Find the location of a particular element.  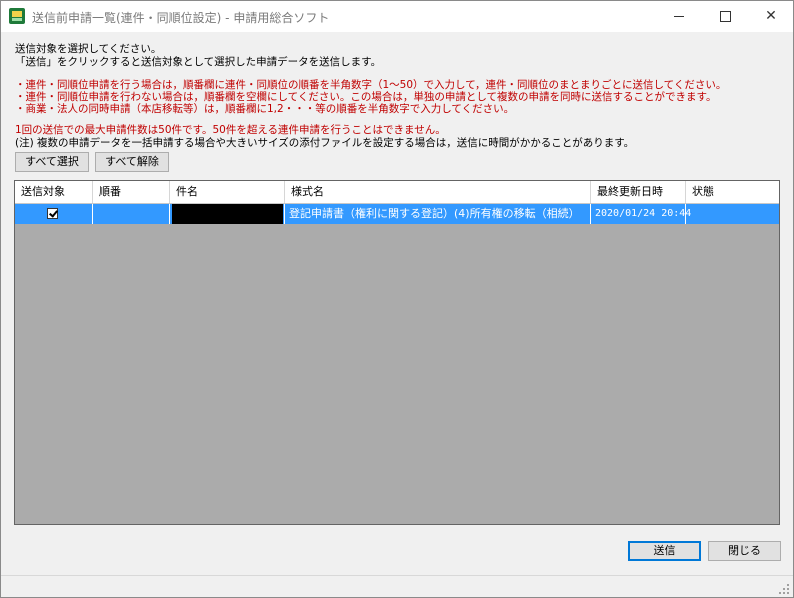

send-target-checkbox is located at coordinates (52, 213).